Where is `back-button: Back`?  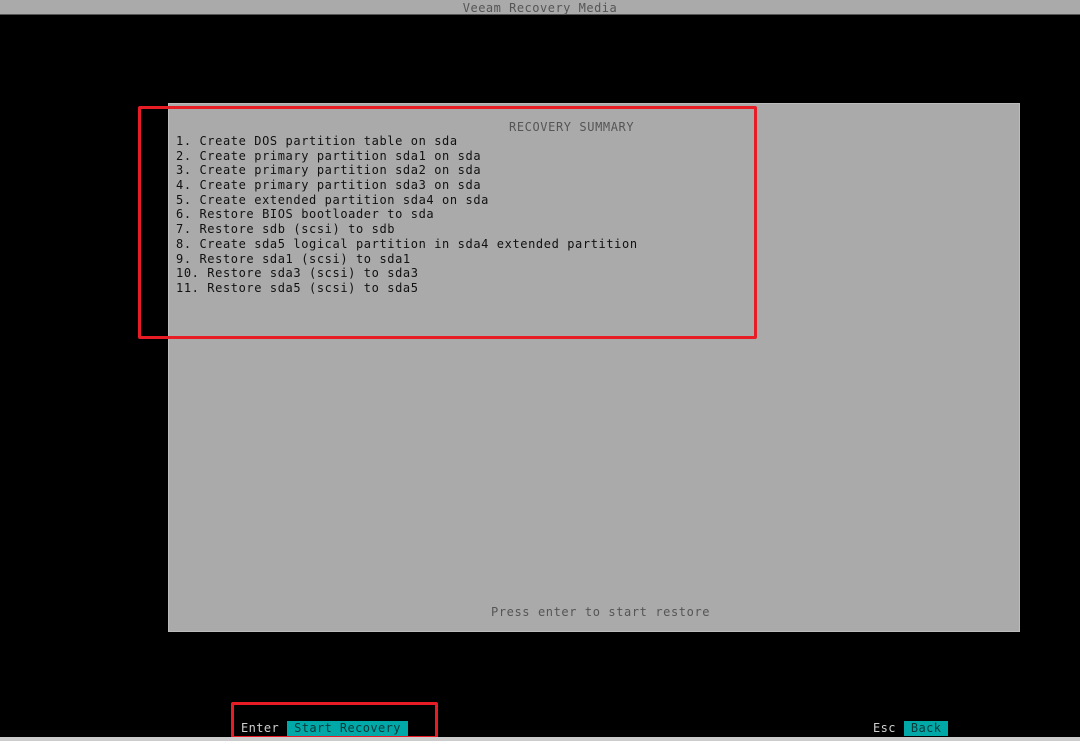
back-button: Back is located at coordinates (926, 728).